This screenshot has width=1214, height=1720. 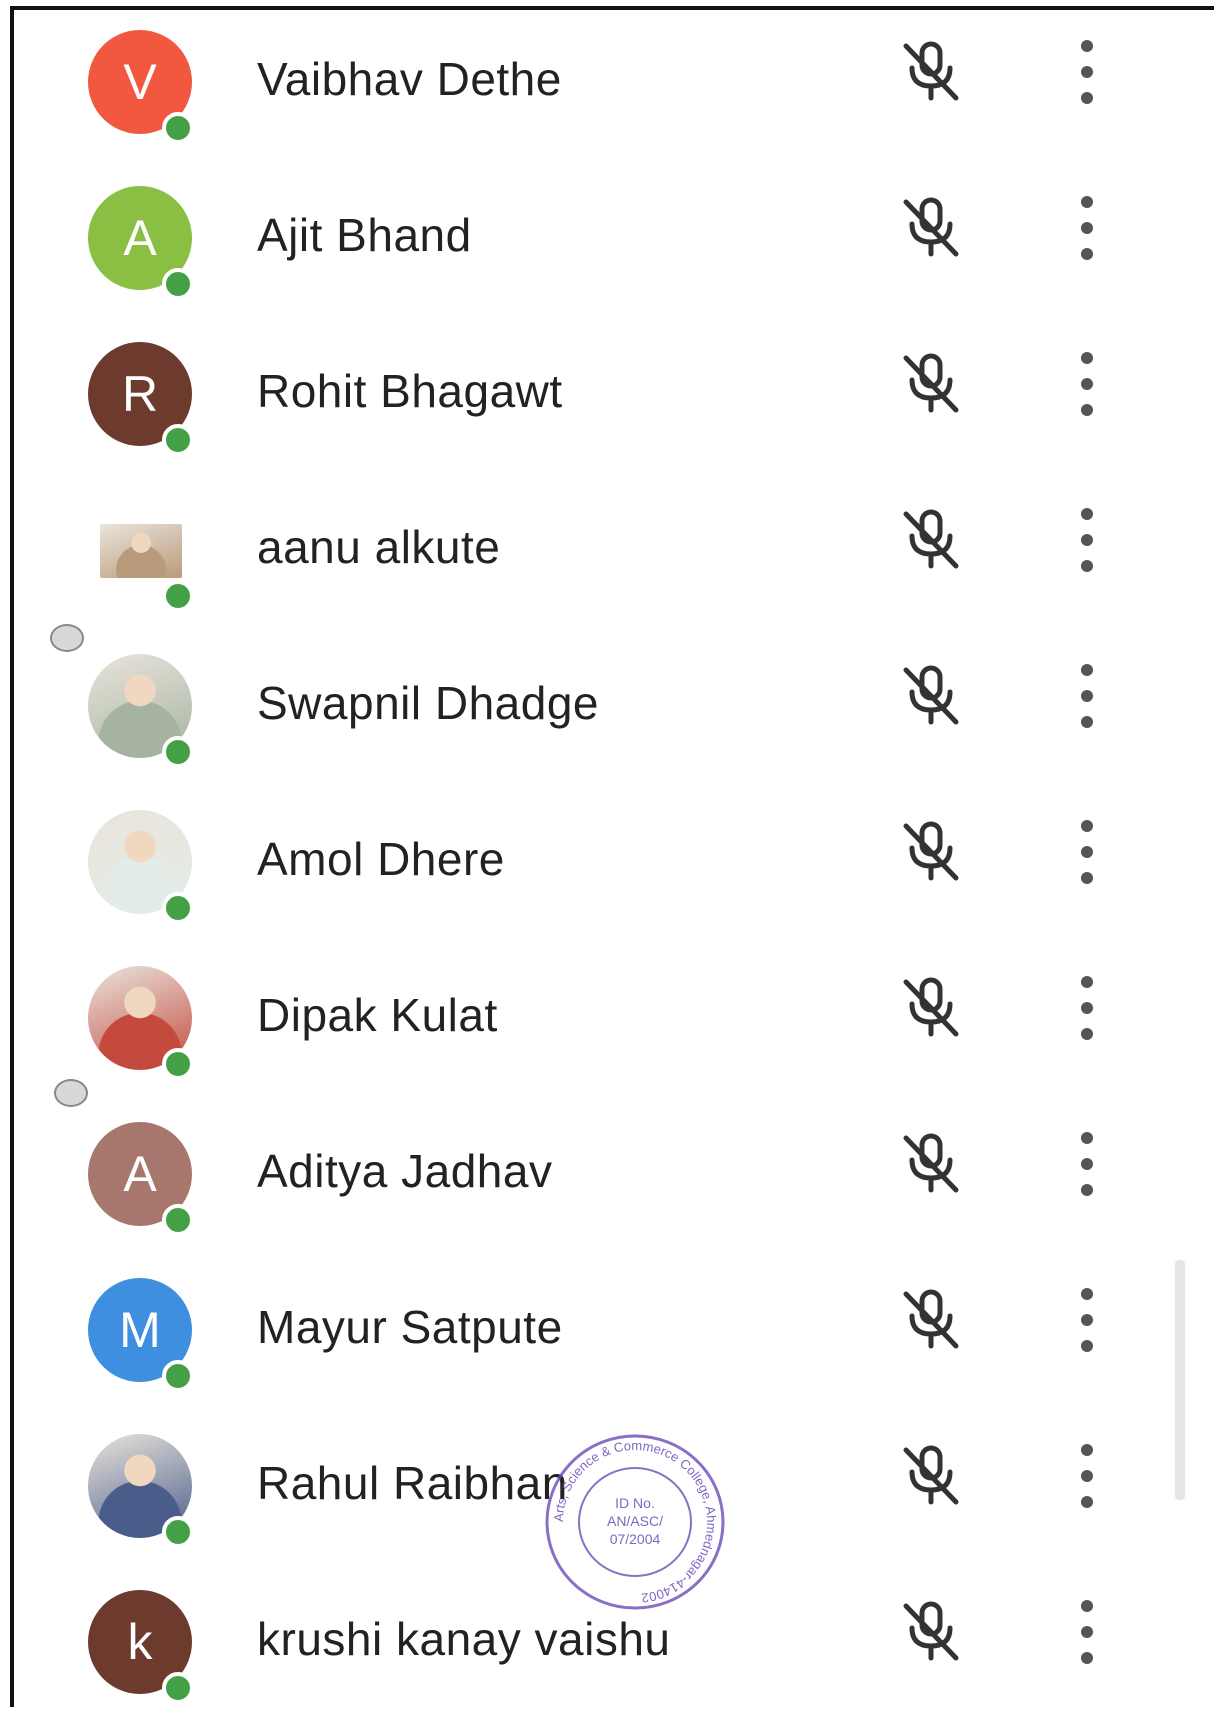 I want to click on participant-name: Vaibhav Dethe, so click(x=409, y=79).